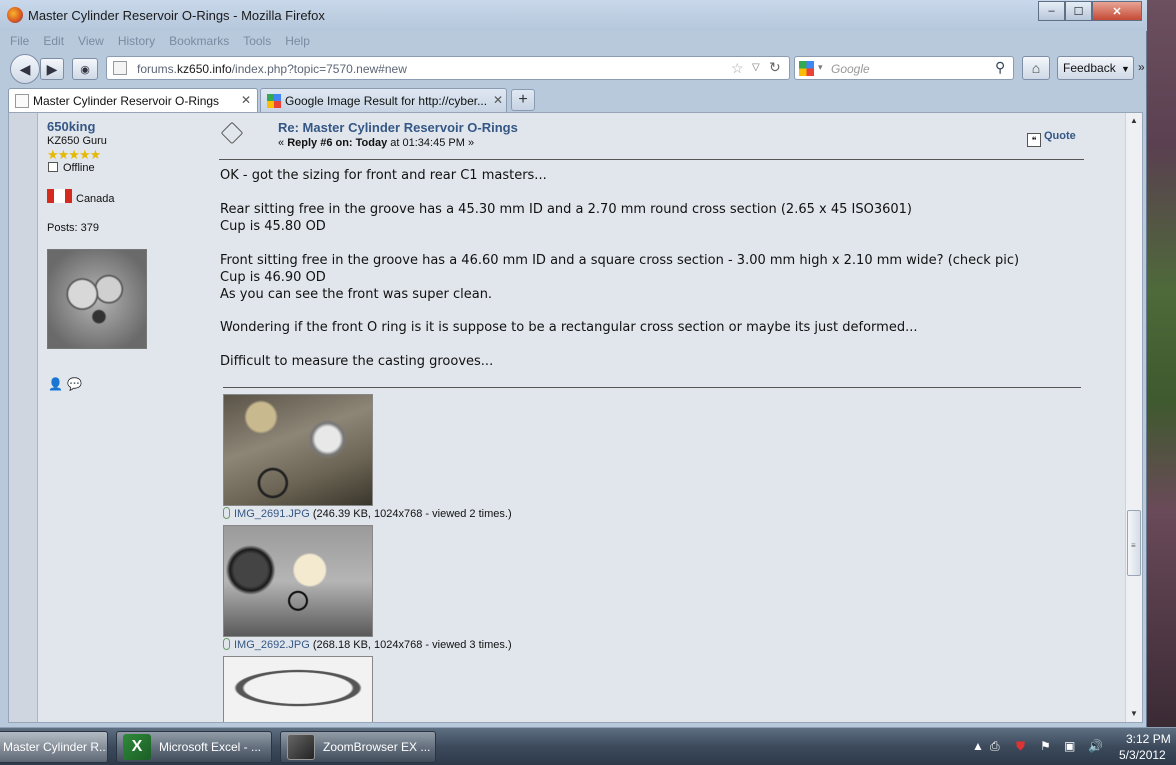  Describe the element at coordinates (126, 101) in the screenshot. I see `tab-label: Master Cylinder Reservoir O-Rings` at that location.